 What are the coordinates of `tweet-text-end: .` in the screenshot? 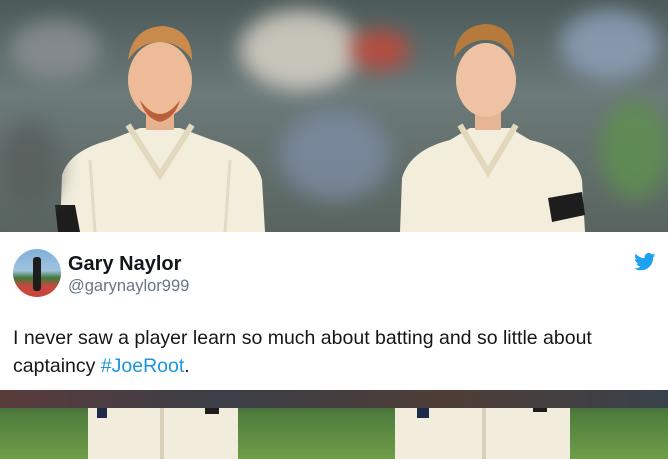 It's located at (187, 366).